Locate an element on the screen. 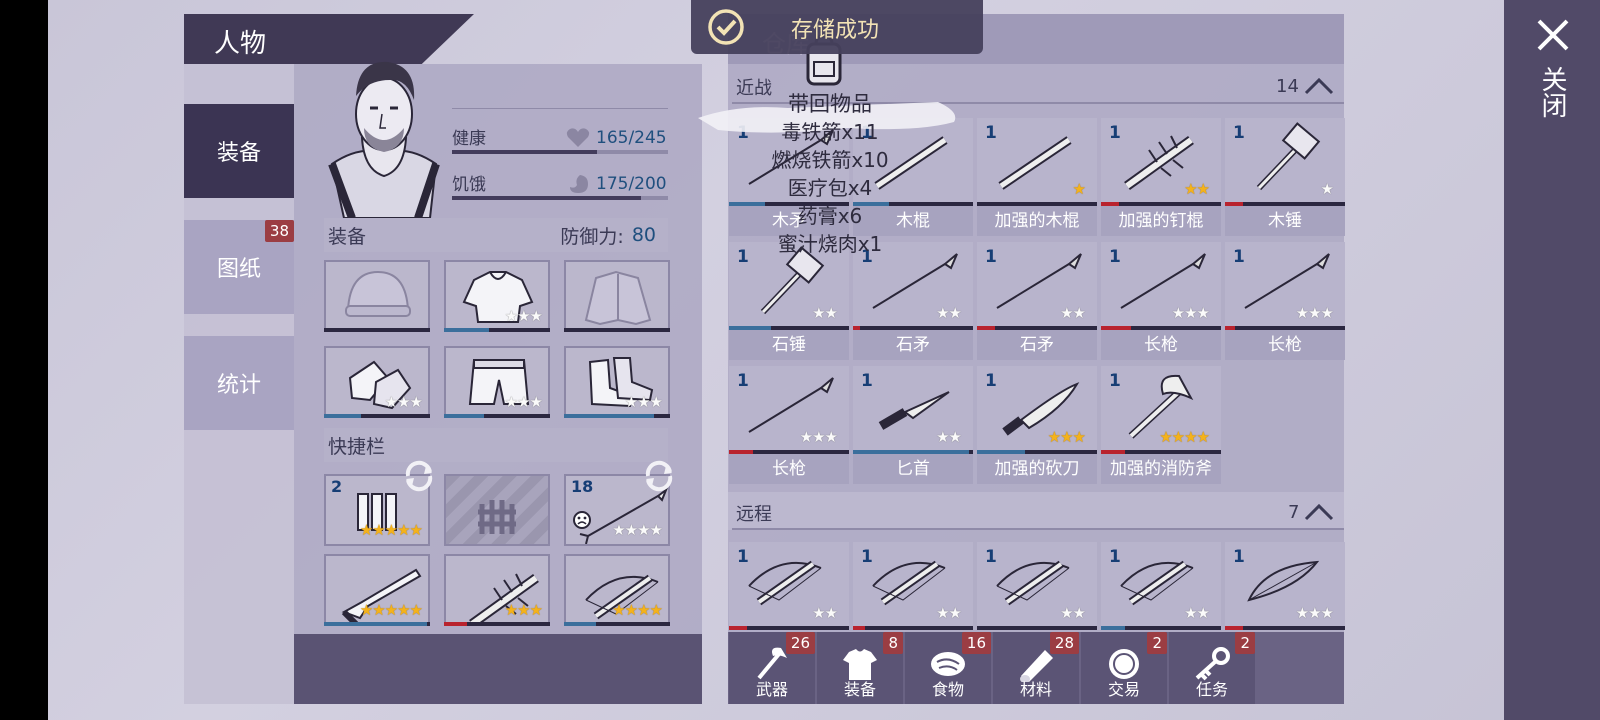 The height and width of the screenshot is (720, 1600). health-bar is located at coordinates (560, 152).